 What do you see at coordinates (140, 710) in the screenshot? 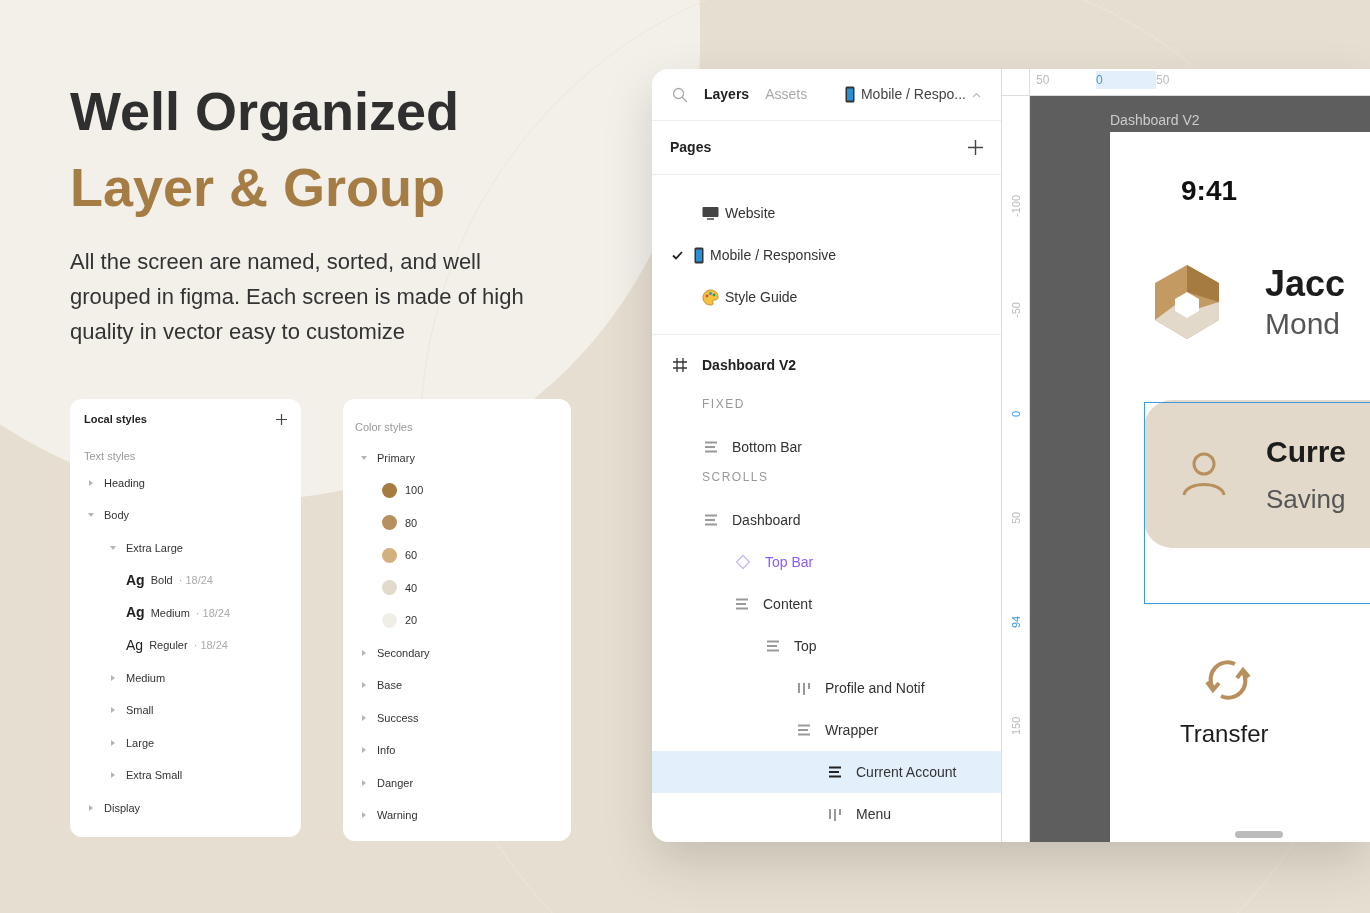
I see `style-group-label: Small` at bounding box center [140, 710].